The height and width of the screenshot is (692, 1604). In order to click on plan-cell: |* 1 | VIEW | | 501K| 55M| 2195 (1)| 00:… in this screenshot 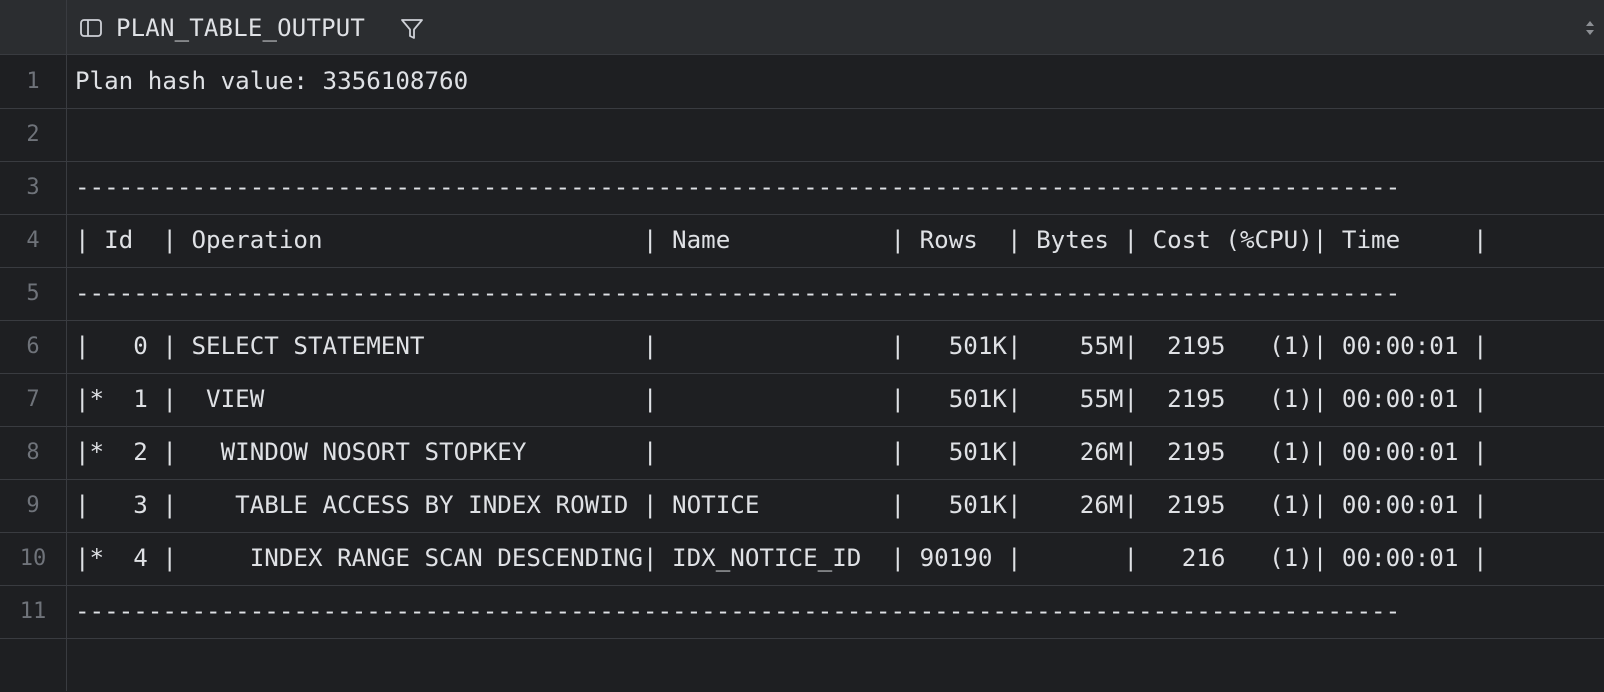, I will do `click(781, 399)`.